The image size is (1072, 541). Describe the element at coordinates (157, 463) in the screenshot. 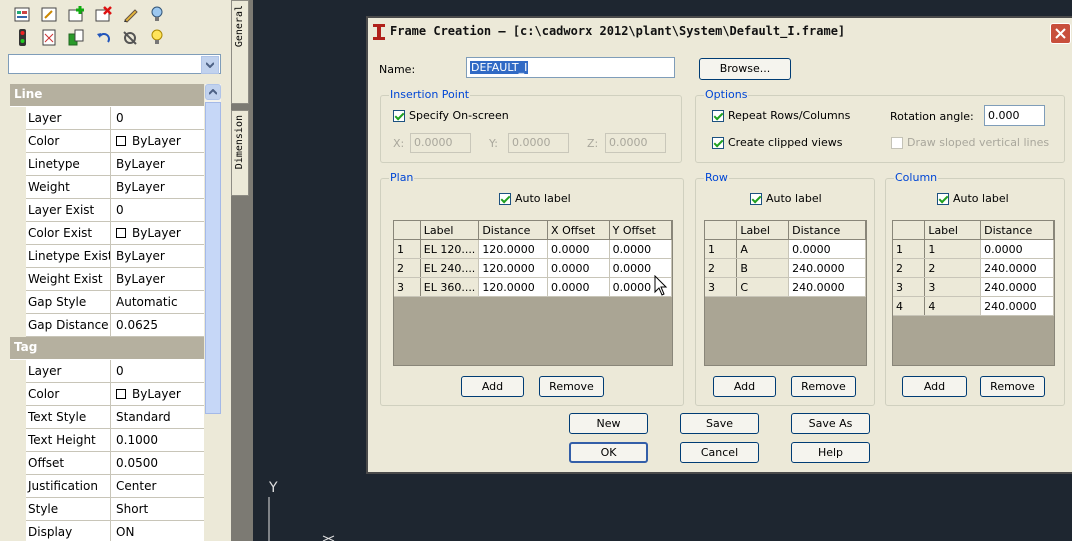

I see `property-value: 0.0500` at that location.